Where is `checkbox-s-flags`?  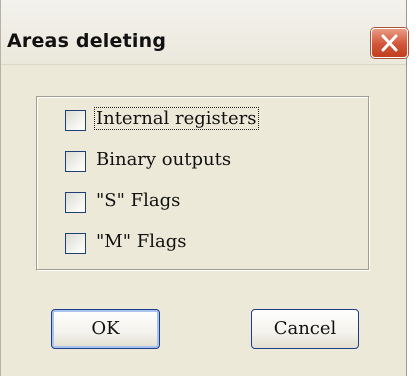 checkbox-s-flags is located at coordinates (75, 202).